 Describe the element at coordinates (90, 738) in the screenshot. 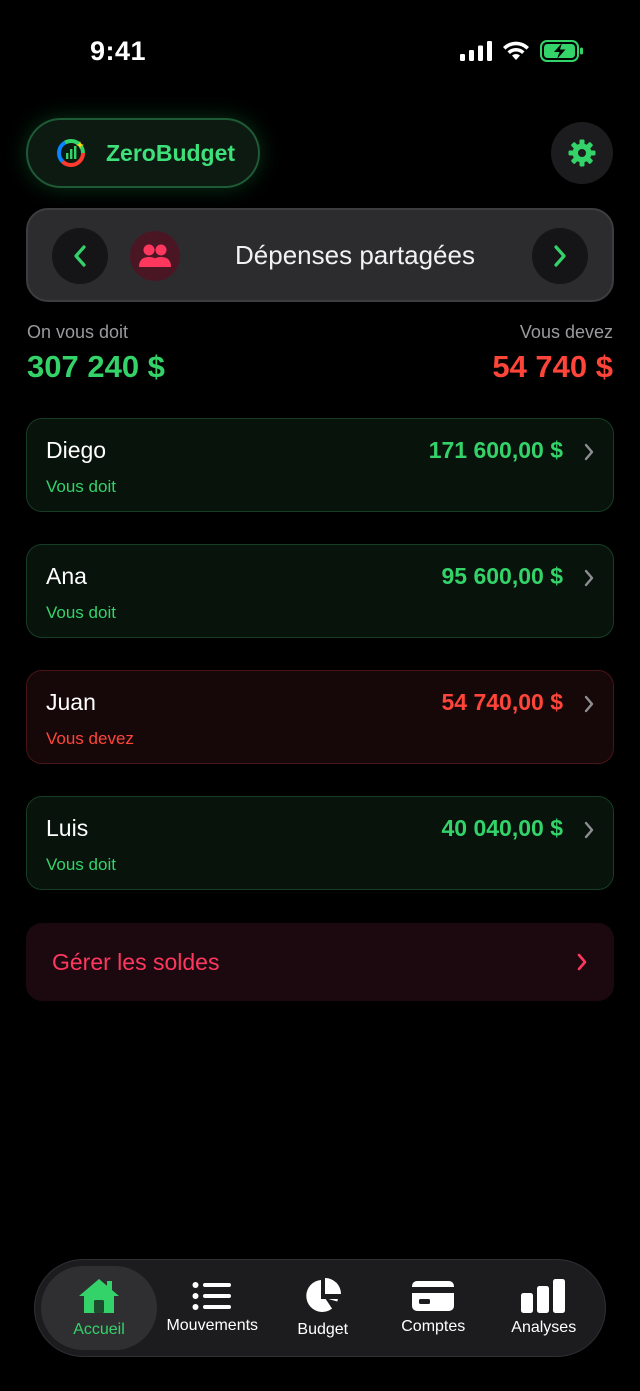

I see `person-status: Vous devez` at that location.